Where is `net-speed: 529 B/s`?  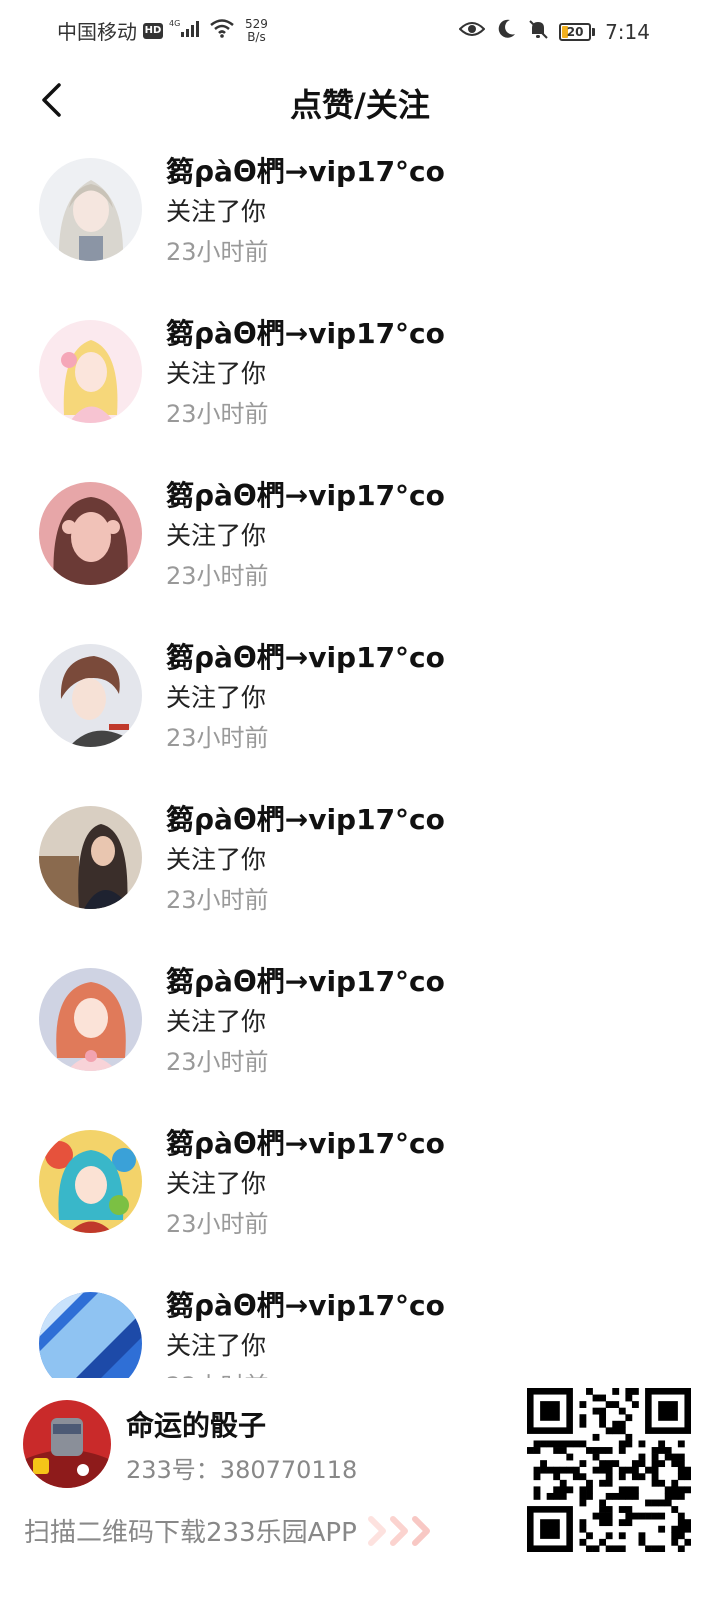 net-speed: 529 B/s is located at coordinates (256, 30).